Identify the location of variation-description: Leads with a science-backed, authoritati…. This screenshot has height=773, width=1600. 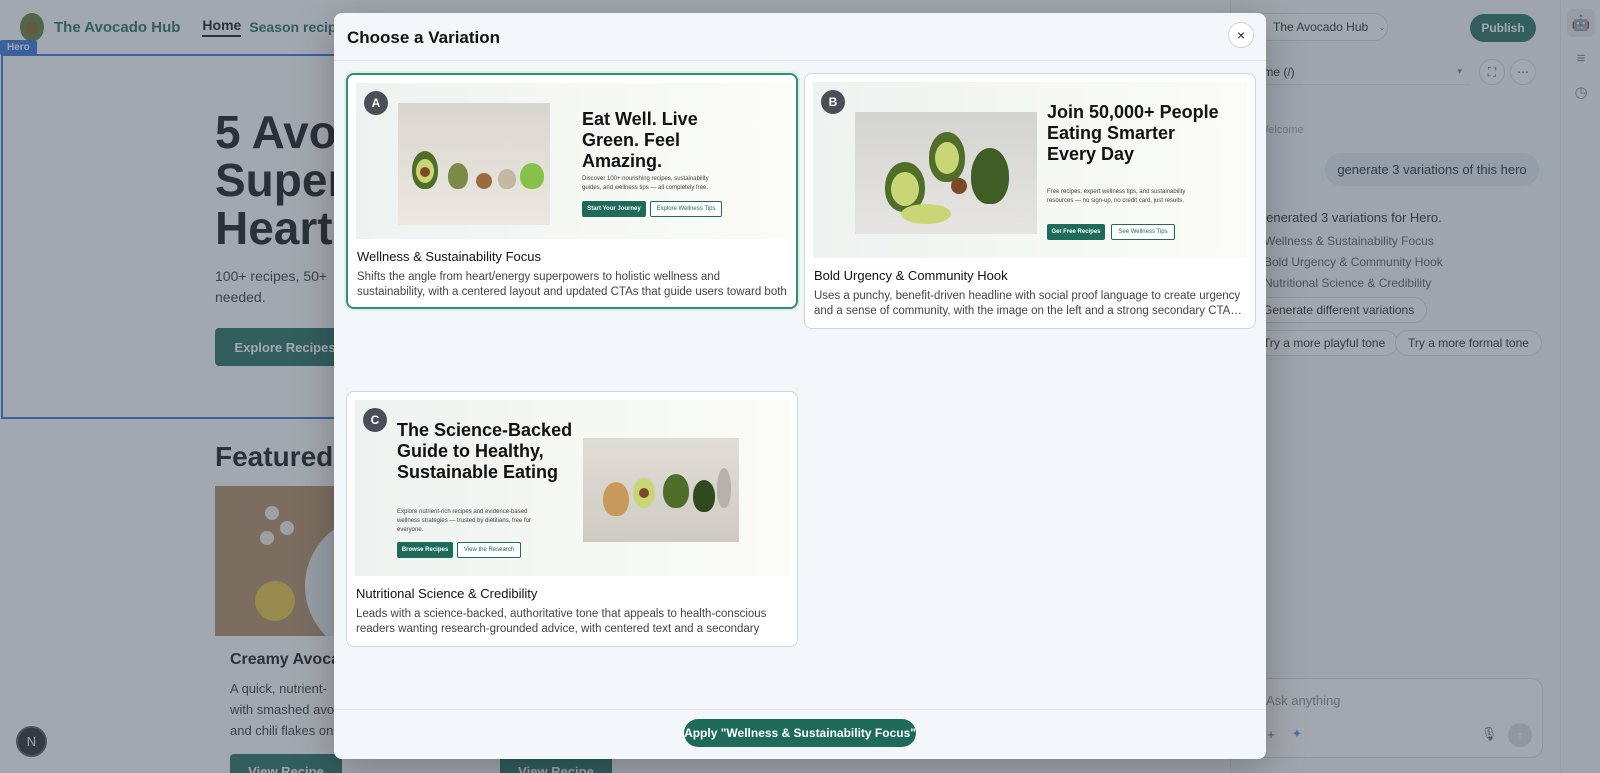
(561, 621).